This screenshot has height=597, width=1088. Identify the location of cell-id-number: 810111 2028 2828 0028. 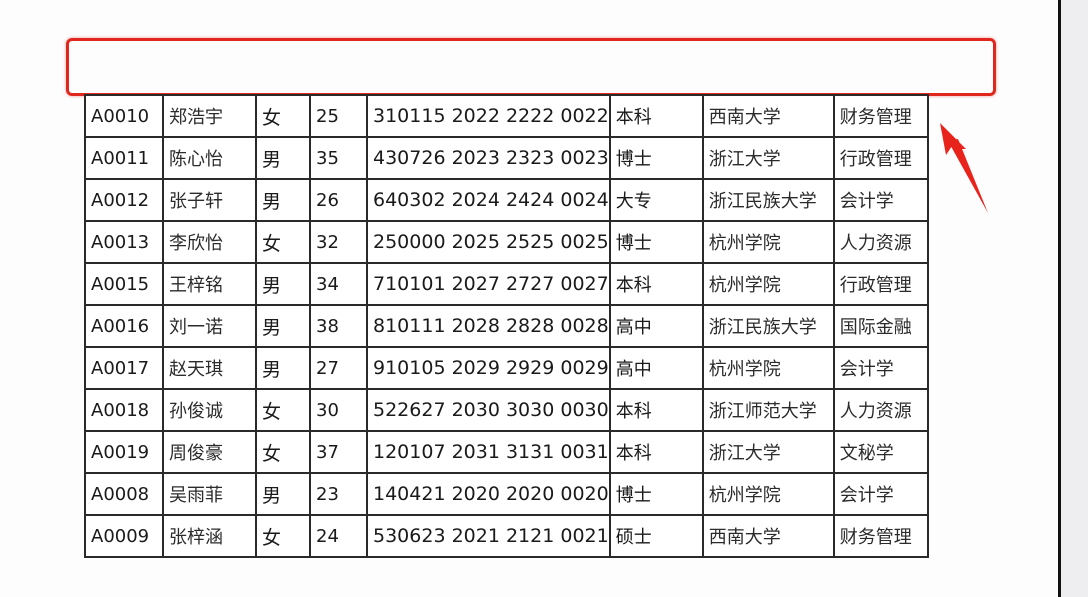
(488, 326).